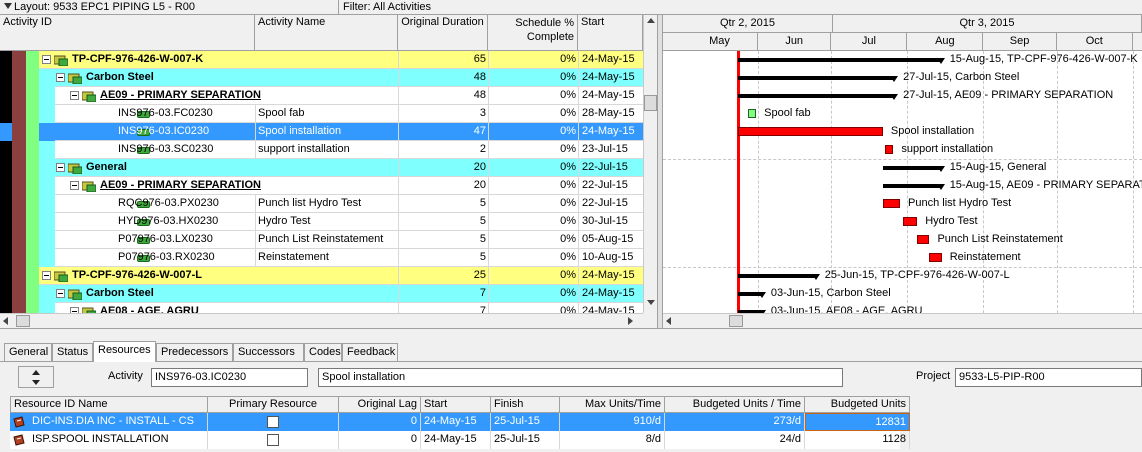 This screenshot has height=452, width=1142. Describe the element at coordinates (752, 113) in the screenshot. I see `activity-bar` at that location.